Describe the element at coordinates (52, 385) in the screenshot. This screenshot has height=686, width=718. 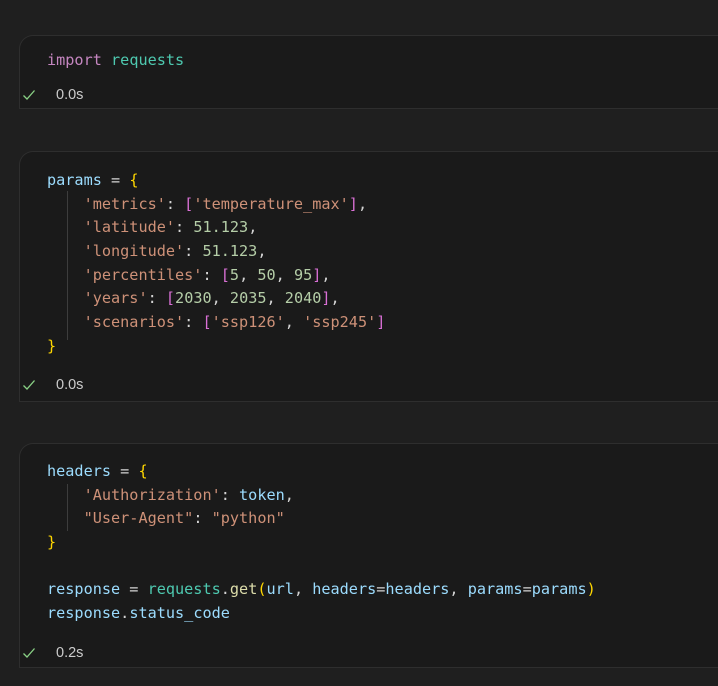
I see `cell-2-status: 0.0s` at that location.